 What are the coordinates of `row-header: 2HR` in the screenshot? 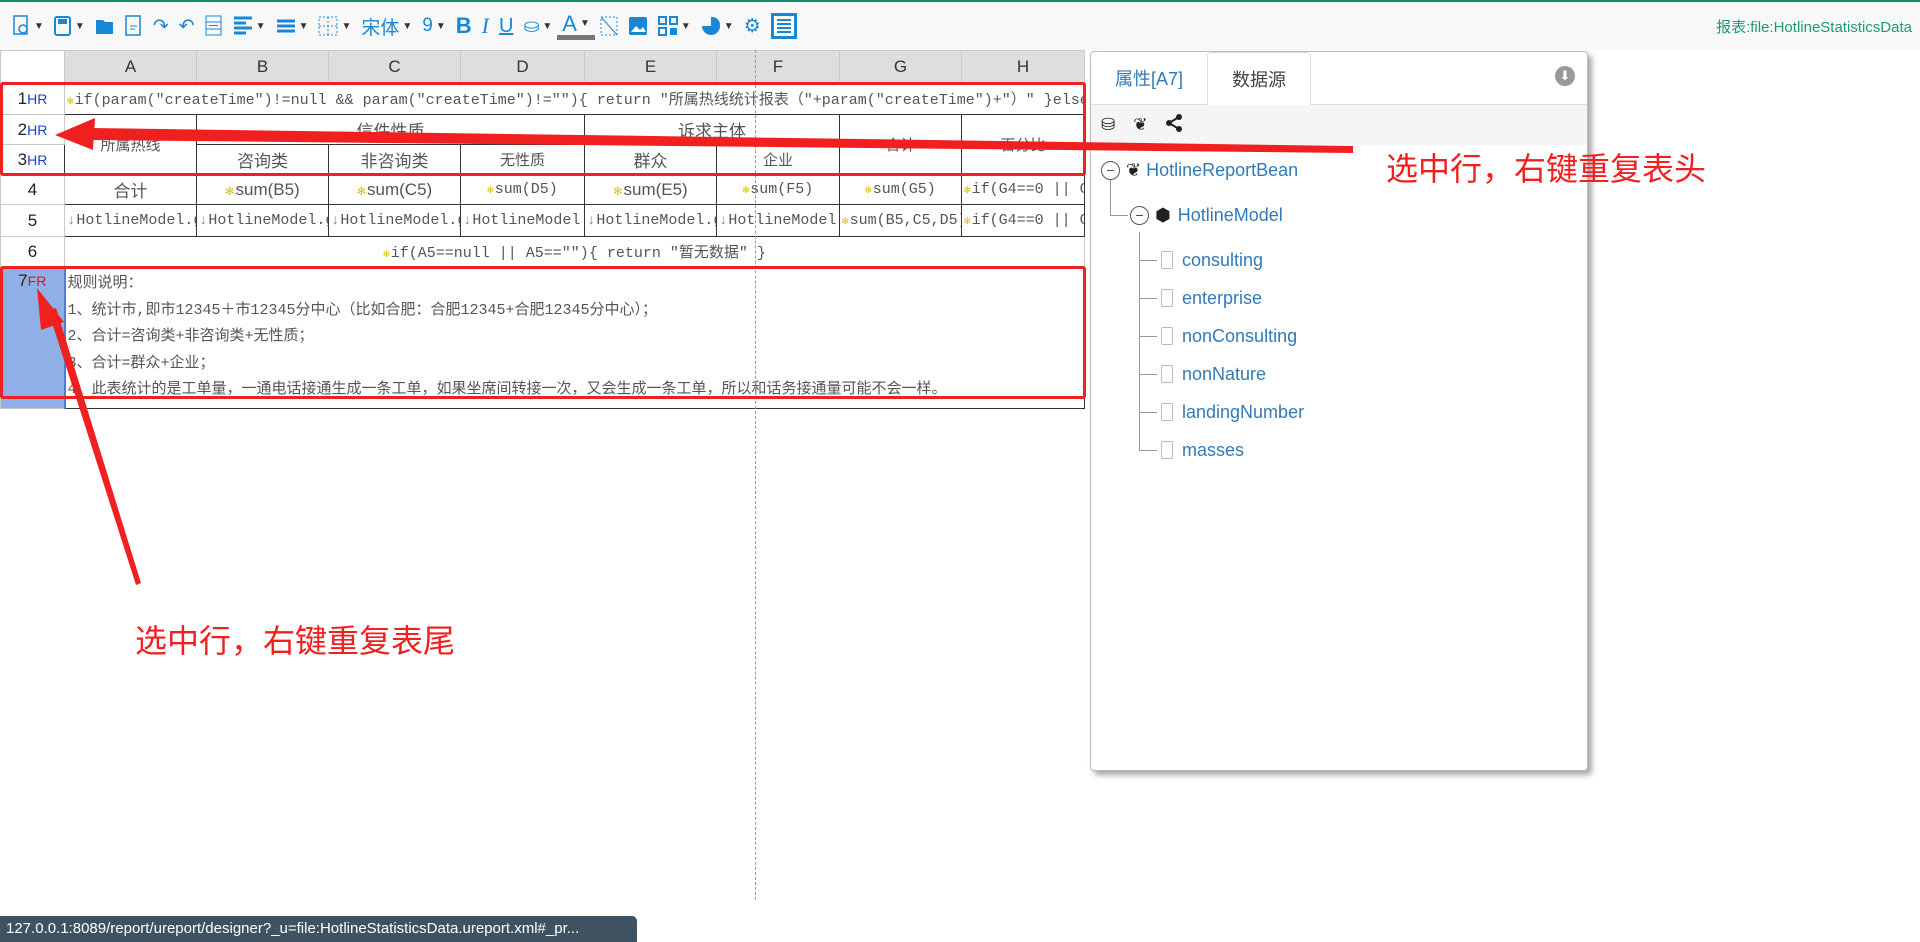 It's located at (32, 129).